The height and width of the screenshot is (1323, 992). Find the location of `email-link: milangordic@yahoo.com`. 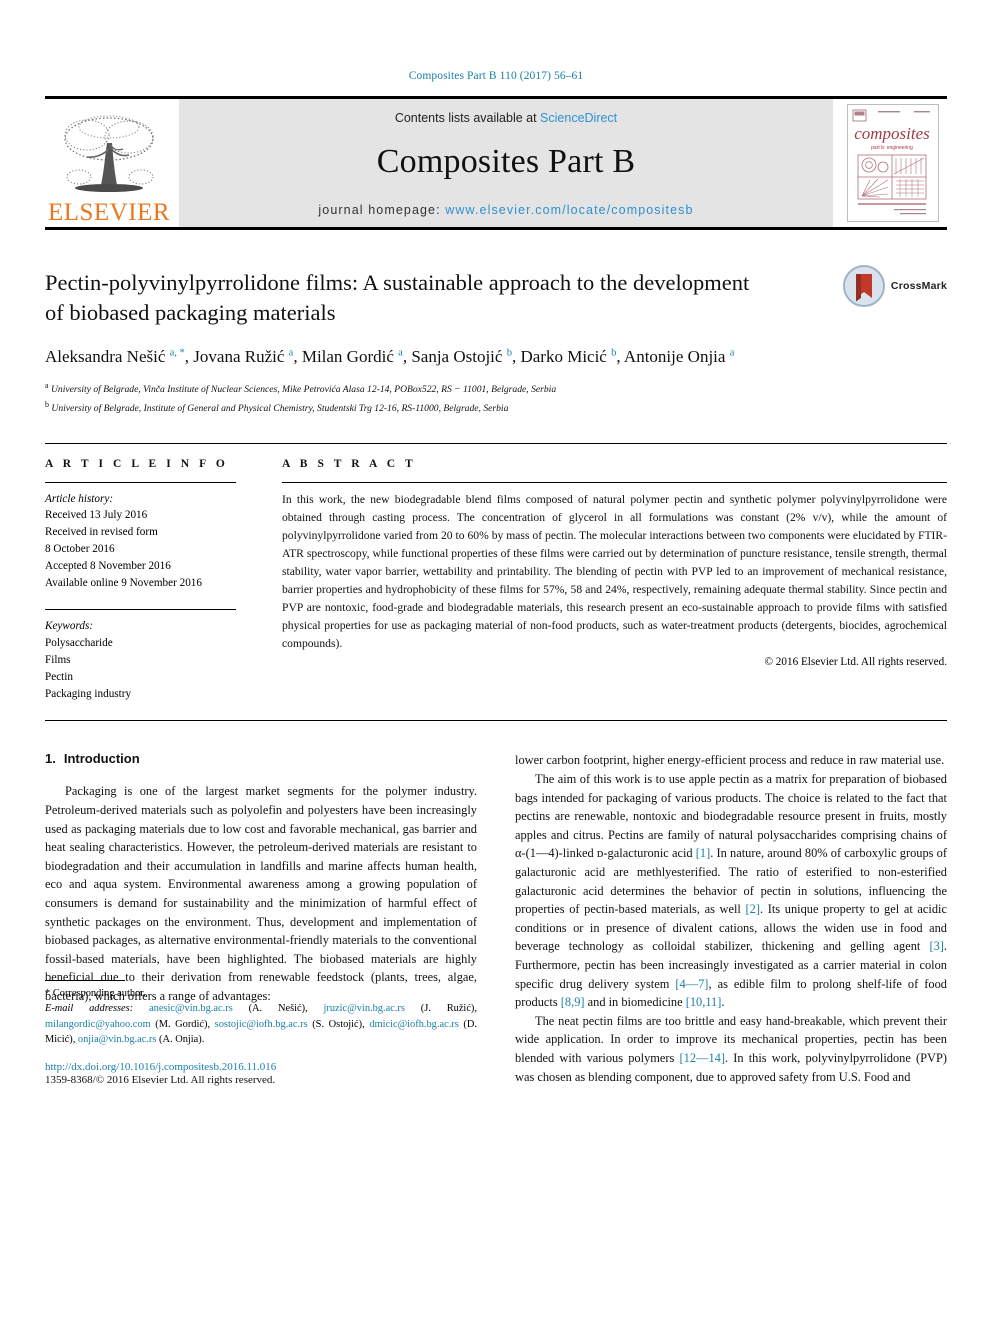

email-link: milangordic@yahoo.com is located at coordinates (98, 1024).